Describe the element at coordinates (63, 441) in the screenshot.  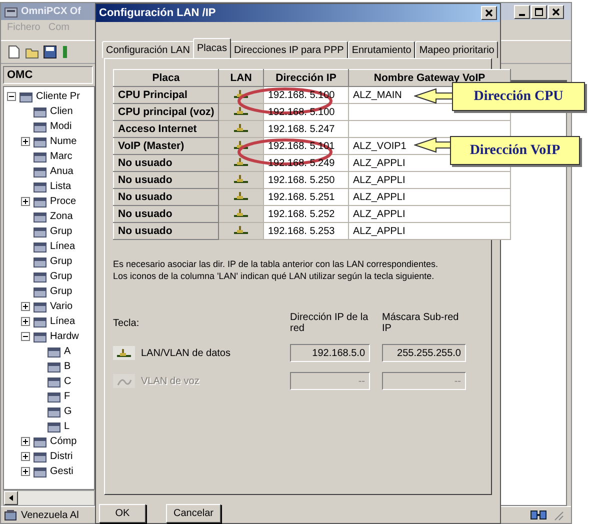
I see `tree-item: Cómp` at that location.